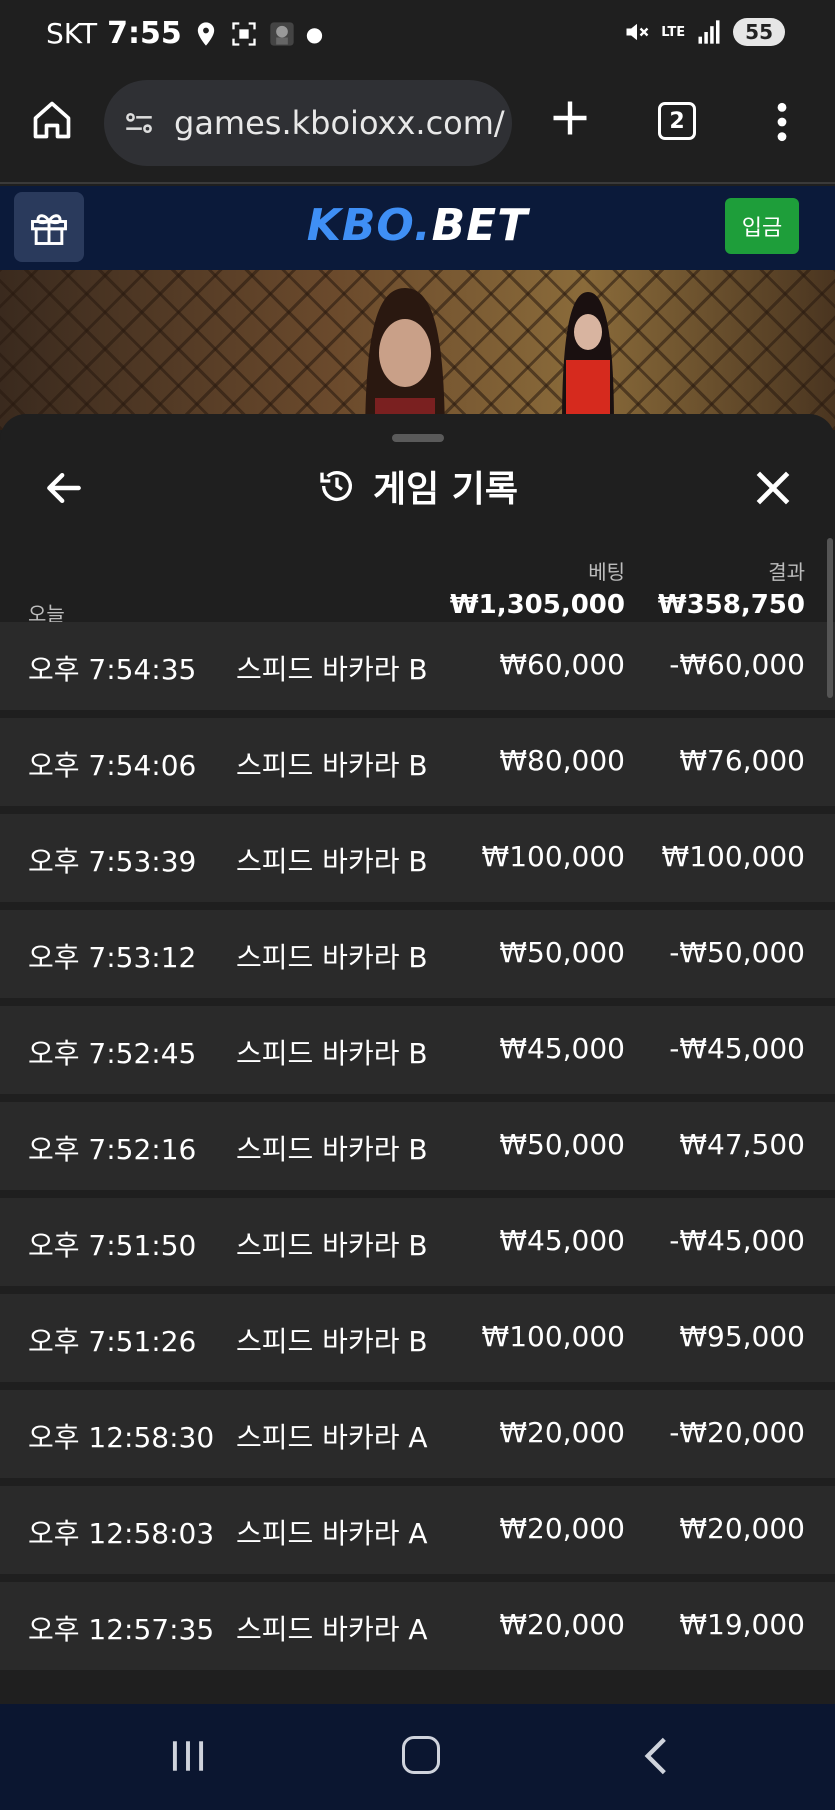  What do you see at coordinates (121, 1533) in the screenshot?
I see `row-time: 오후 12:58:03` at bounding box center [121, 1533].